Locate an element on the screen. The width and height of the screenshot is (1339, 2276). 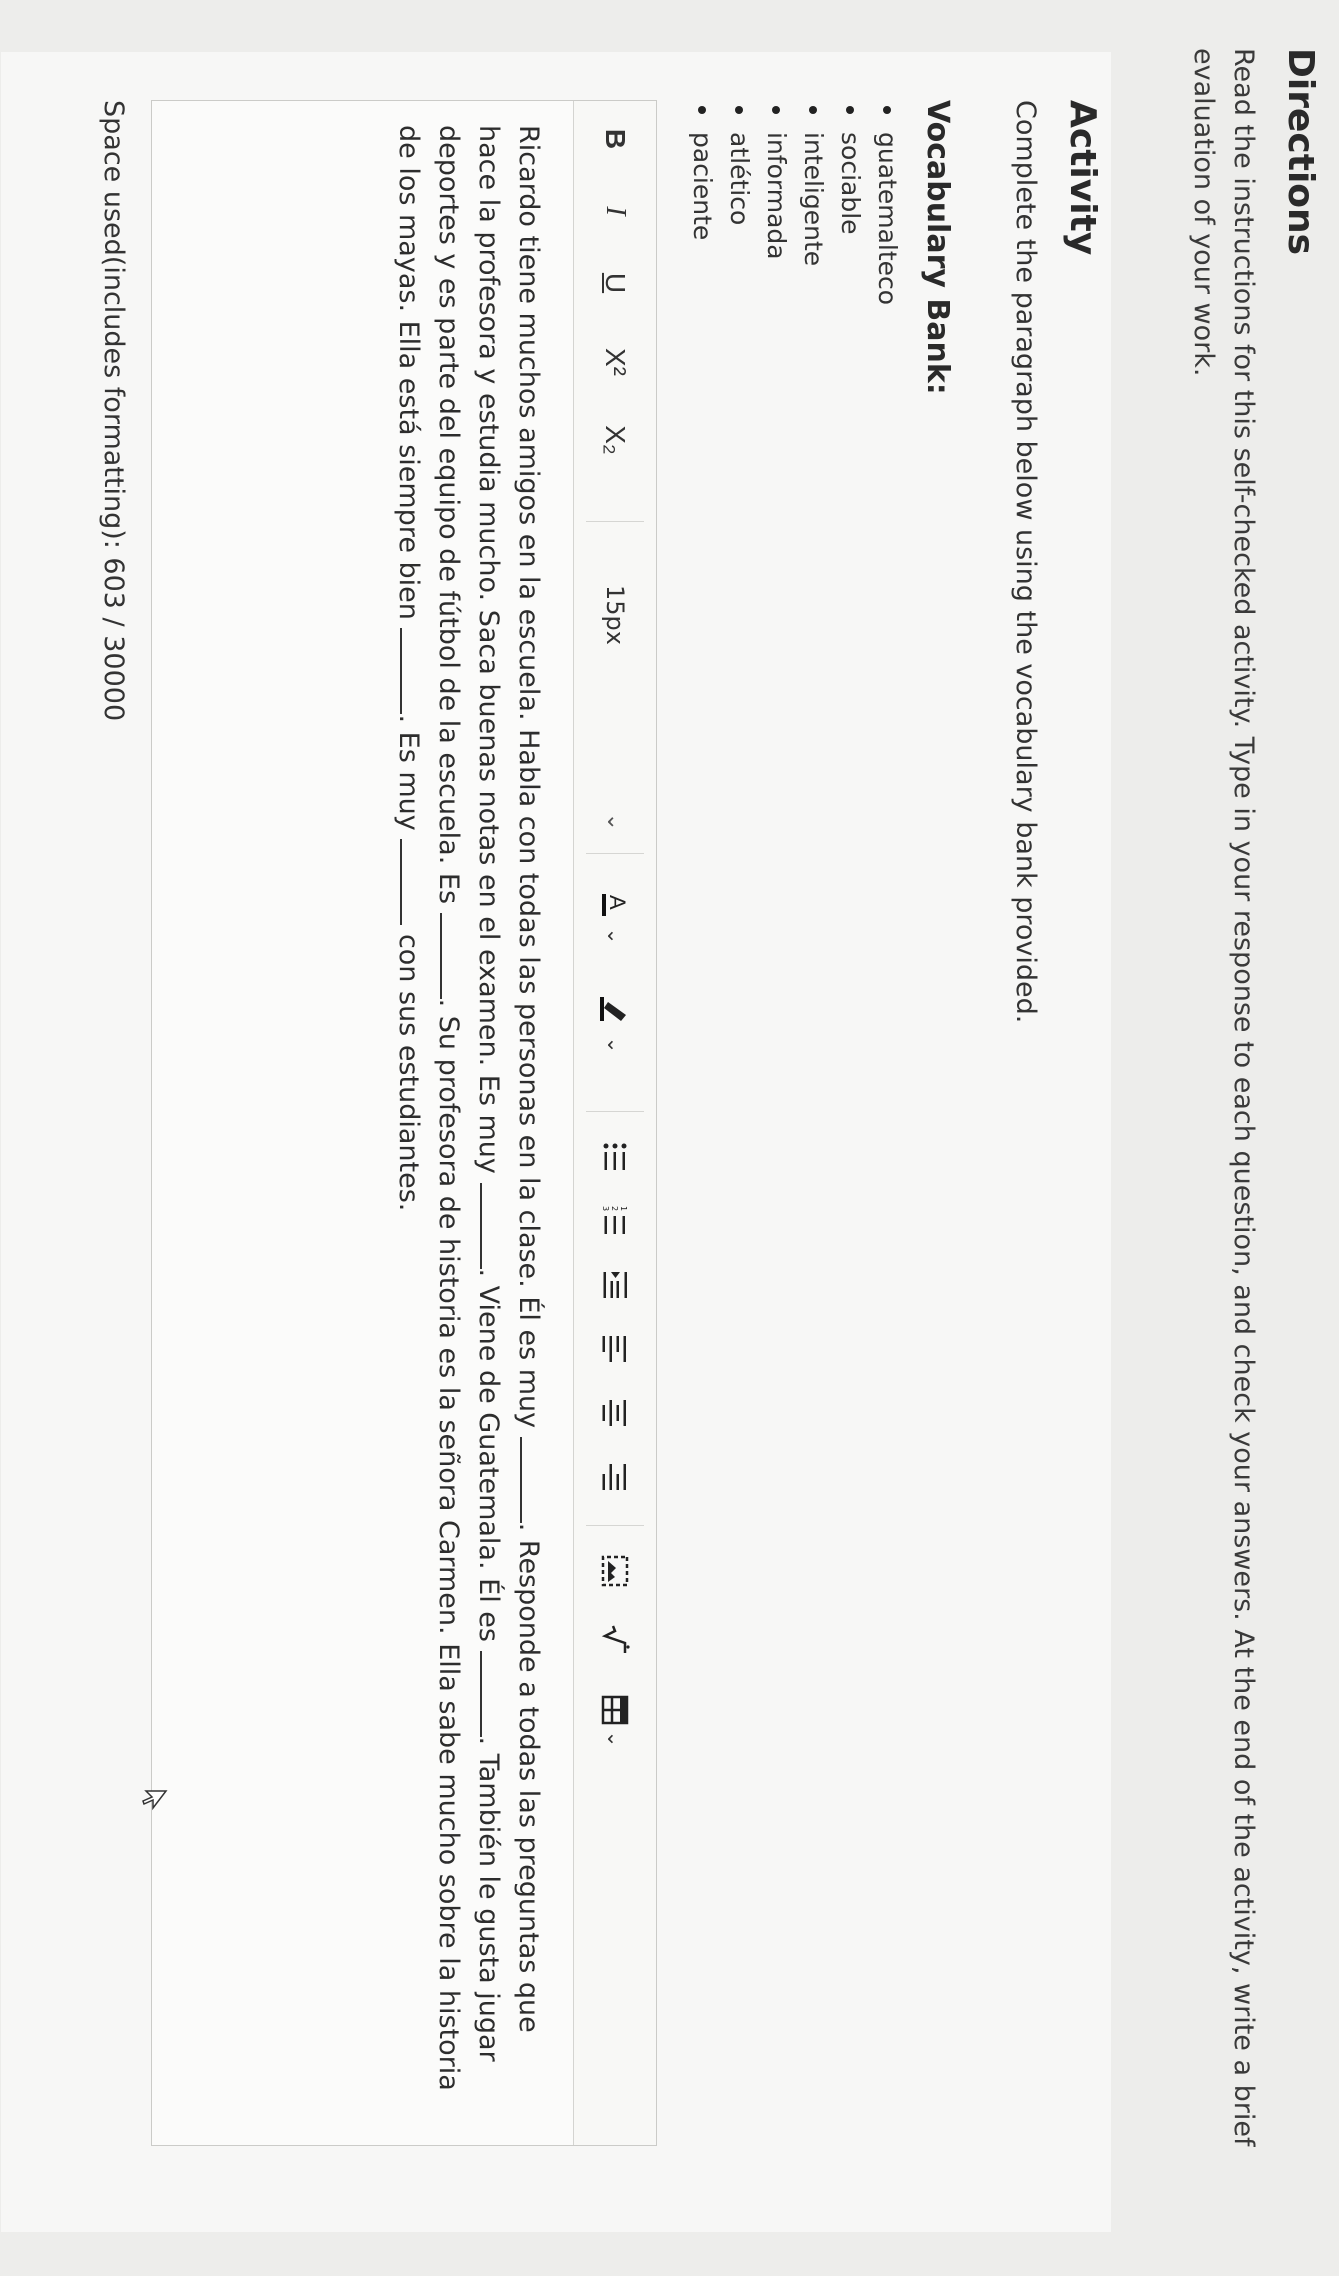
insert-equation-button is located at coordinates (615, 1639).